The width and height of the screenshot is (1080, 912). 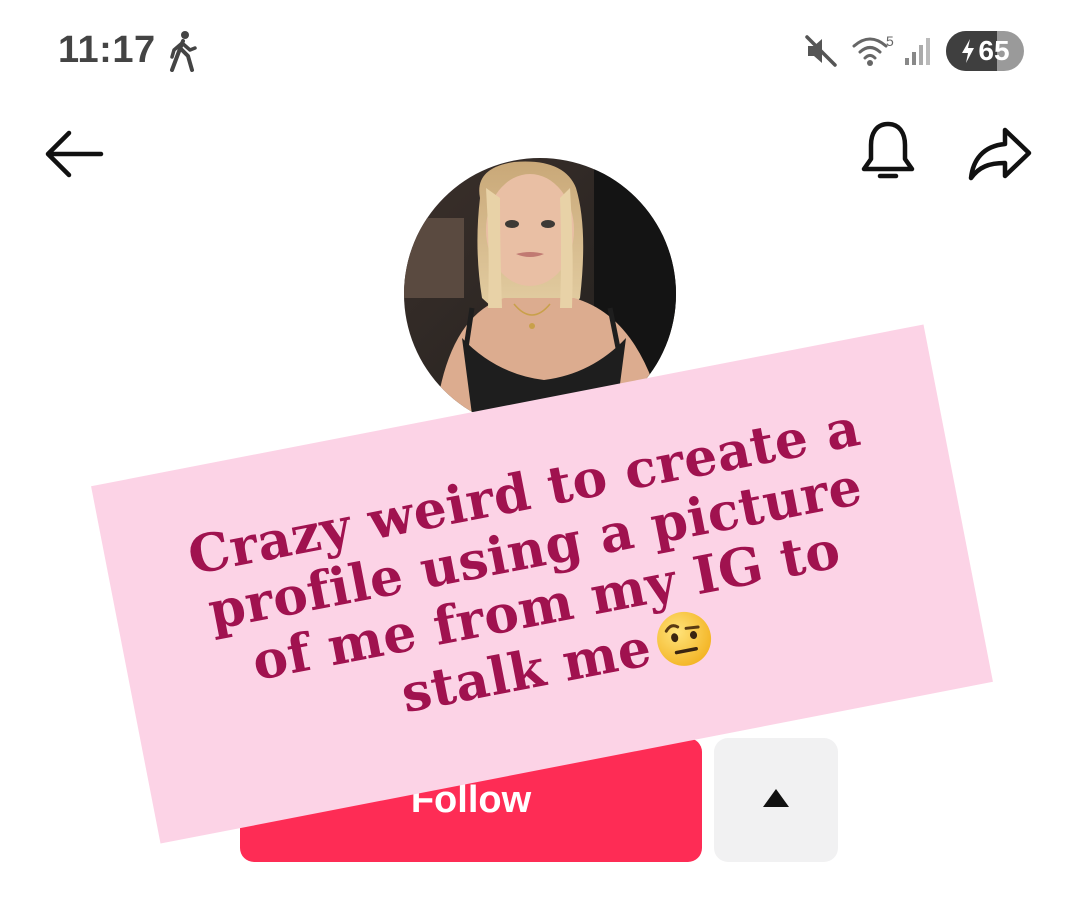 I want to click on more-options-button, so click(x=776, y=800).